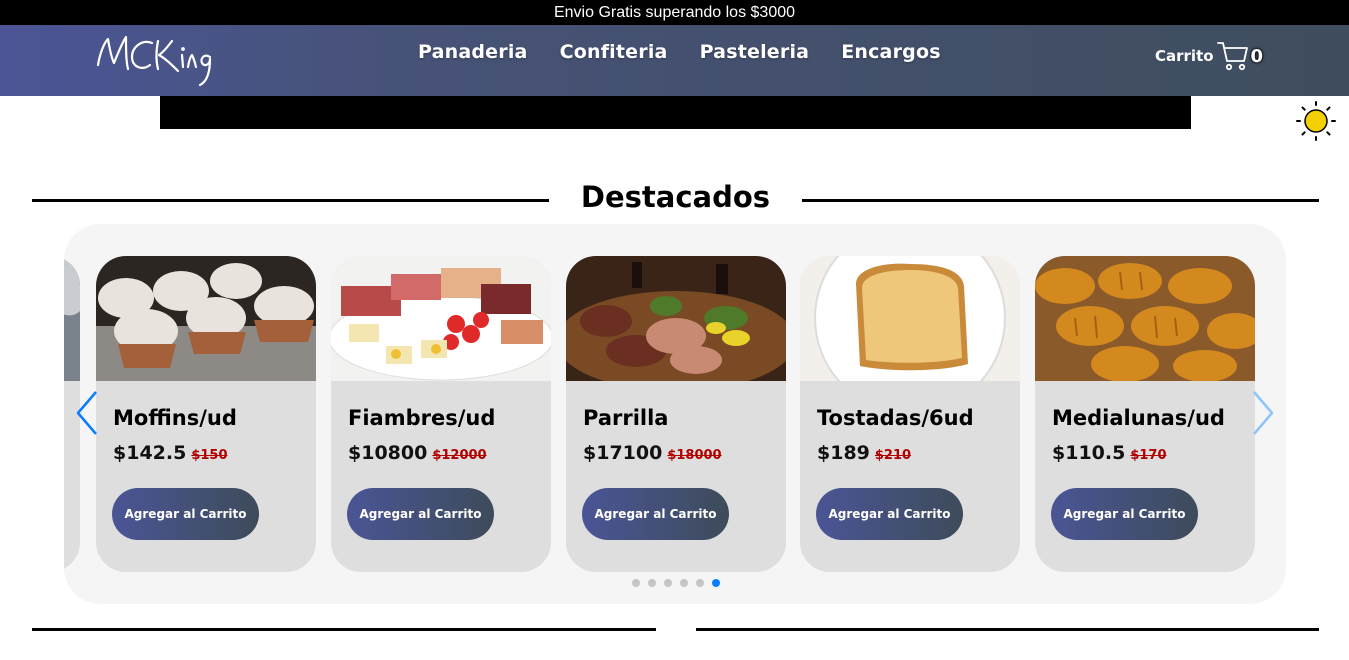  I want to click on product-price: $142.5 $150, so click(170, 453).